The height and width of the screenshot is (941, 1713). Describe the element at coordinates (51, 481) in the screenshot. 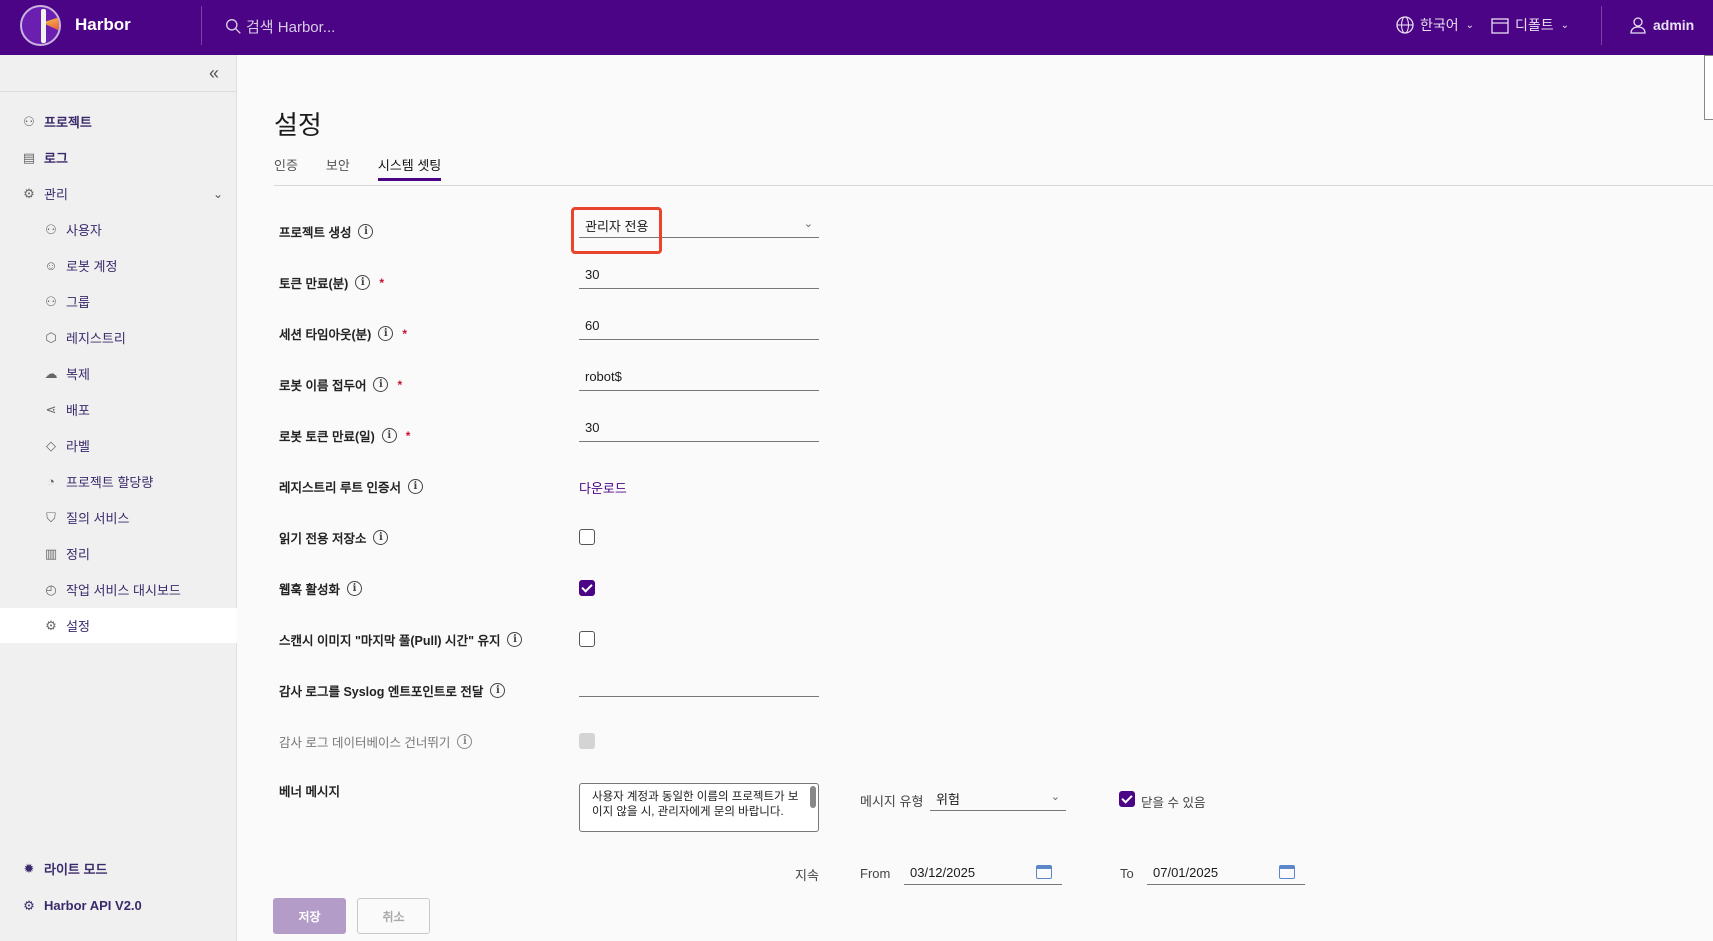

I see `quota-icon: ◔` at that location.